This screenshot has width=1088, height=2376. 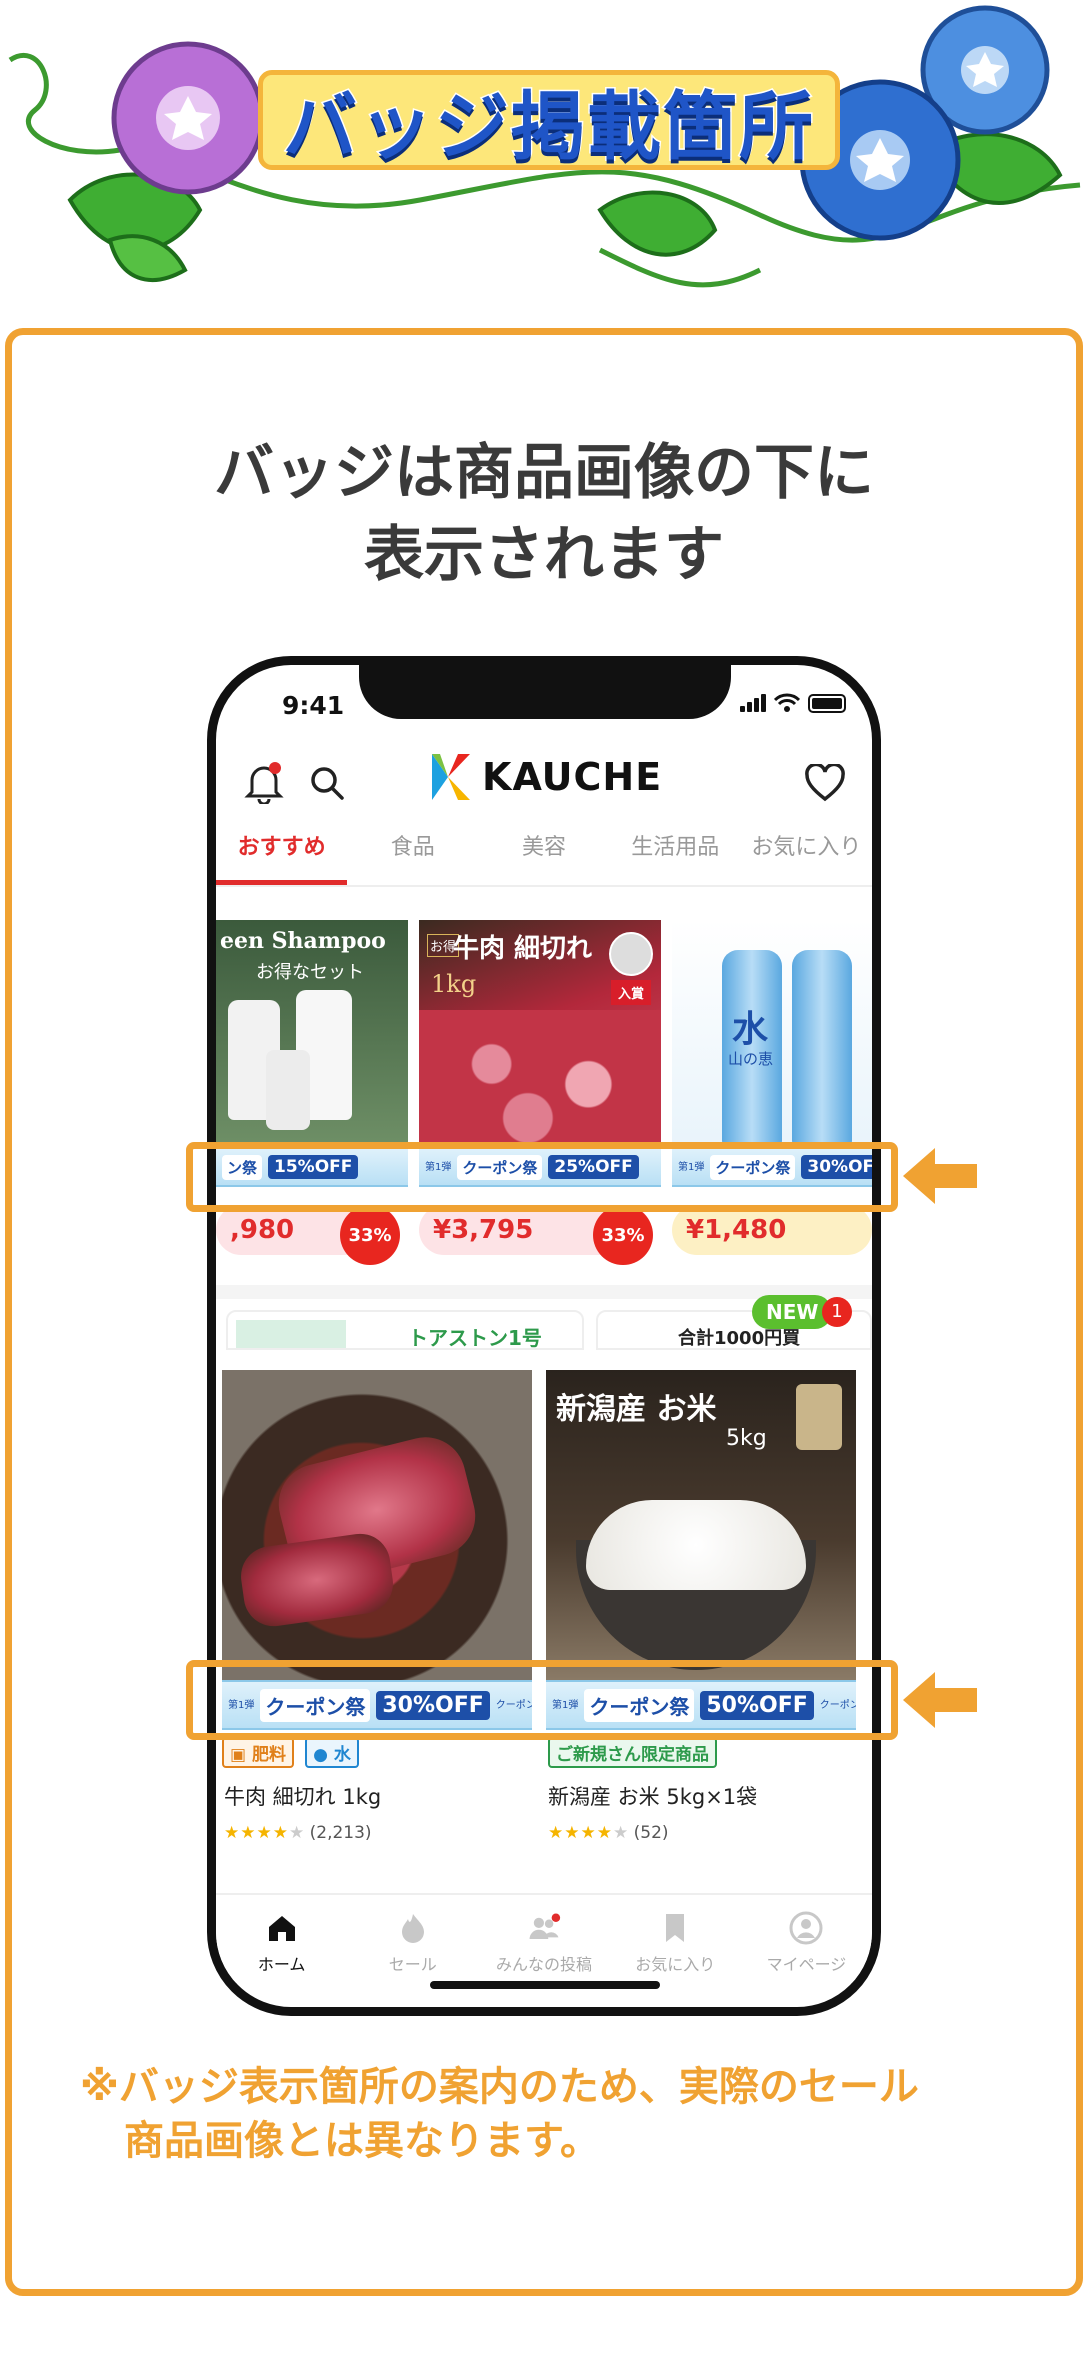 I want to click on tabbar-mypage: マイページ, so click(x=806, y=1939).